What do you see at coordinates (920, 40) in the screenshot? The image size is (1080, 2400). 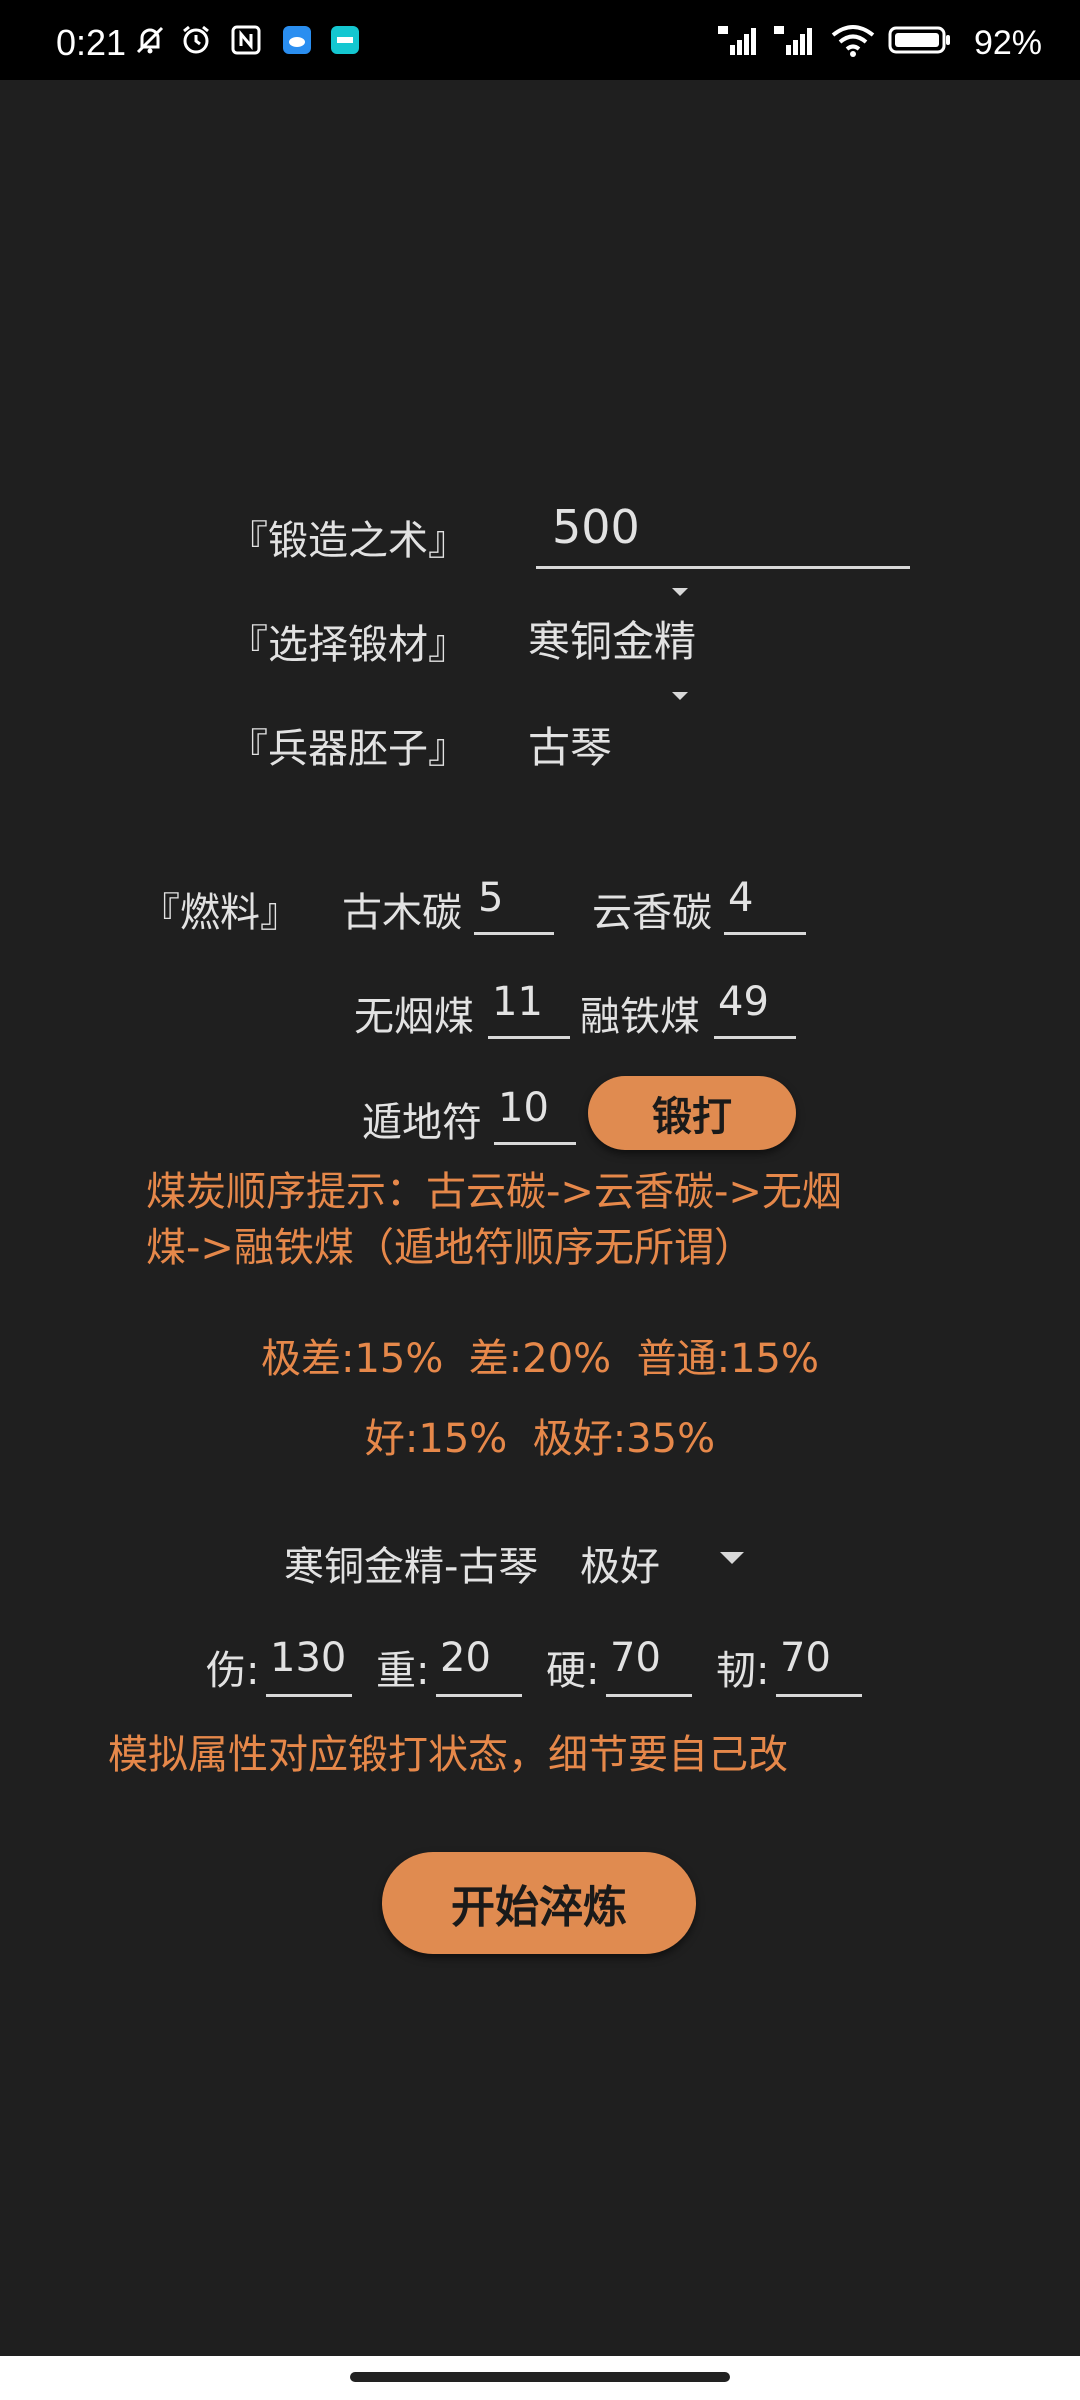 I see `battery-icon` at bounding box center [920, 40].